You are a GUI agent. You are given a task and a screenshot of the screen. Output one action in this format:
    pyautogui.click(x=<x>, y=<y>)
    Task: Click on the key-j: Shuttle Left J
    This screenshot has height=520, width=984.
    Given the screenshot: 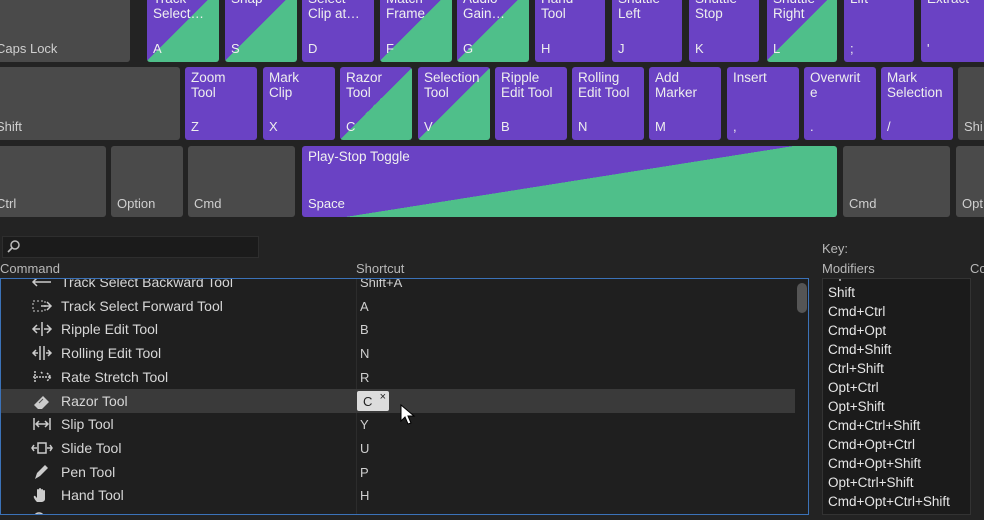 What is the action you would take?
    pyautogui.click(x=647, y=31)
    